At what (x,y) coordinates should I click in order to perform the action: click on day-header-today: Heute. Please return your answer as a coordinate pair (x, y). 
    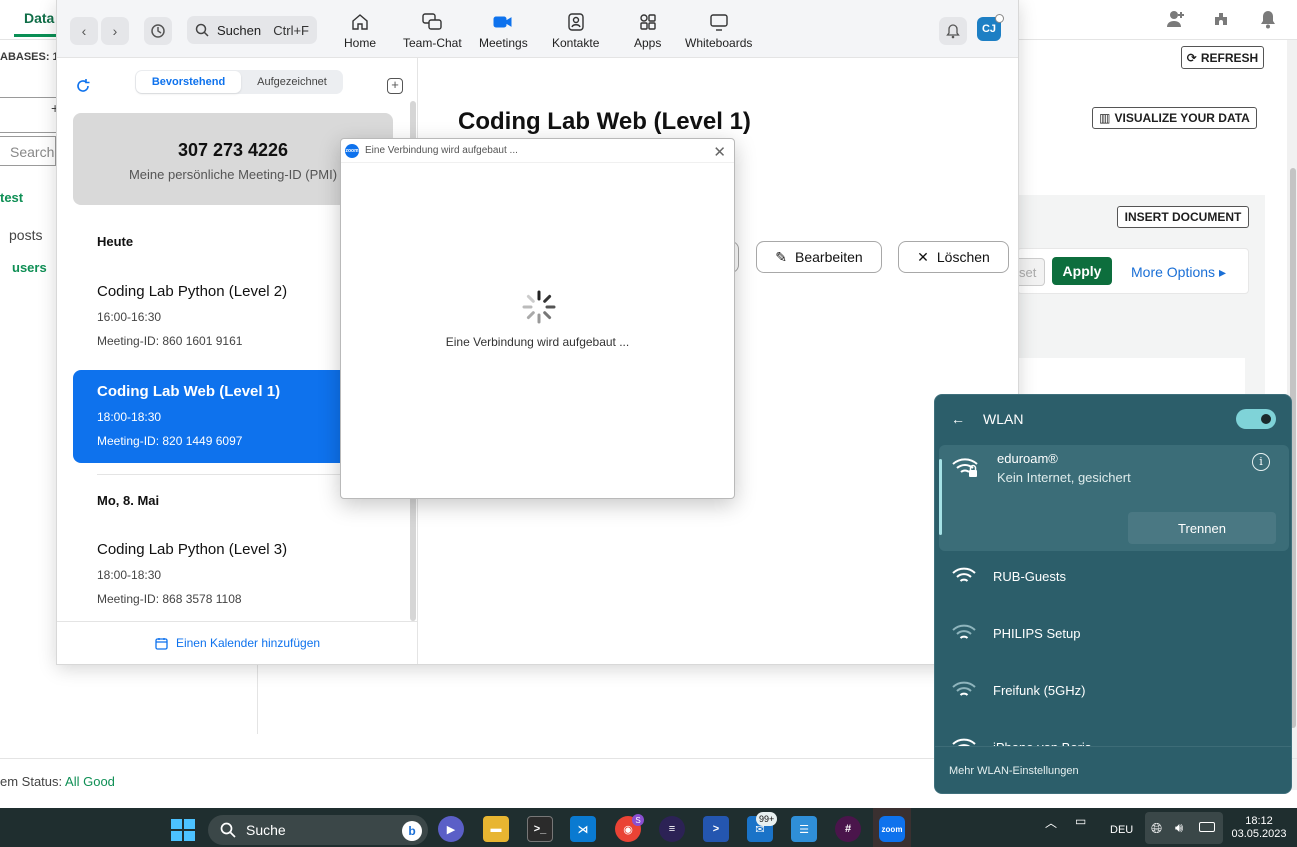
    Looking at the image, I should click on (115, 241).